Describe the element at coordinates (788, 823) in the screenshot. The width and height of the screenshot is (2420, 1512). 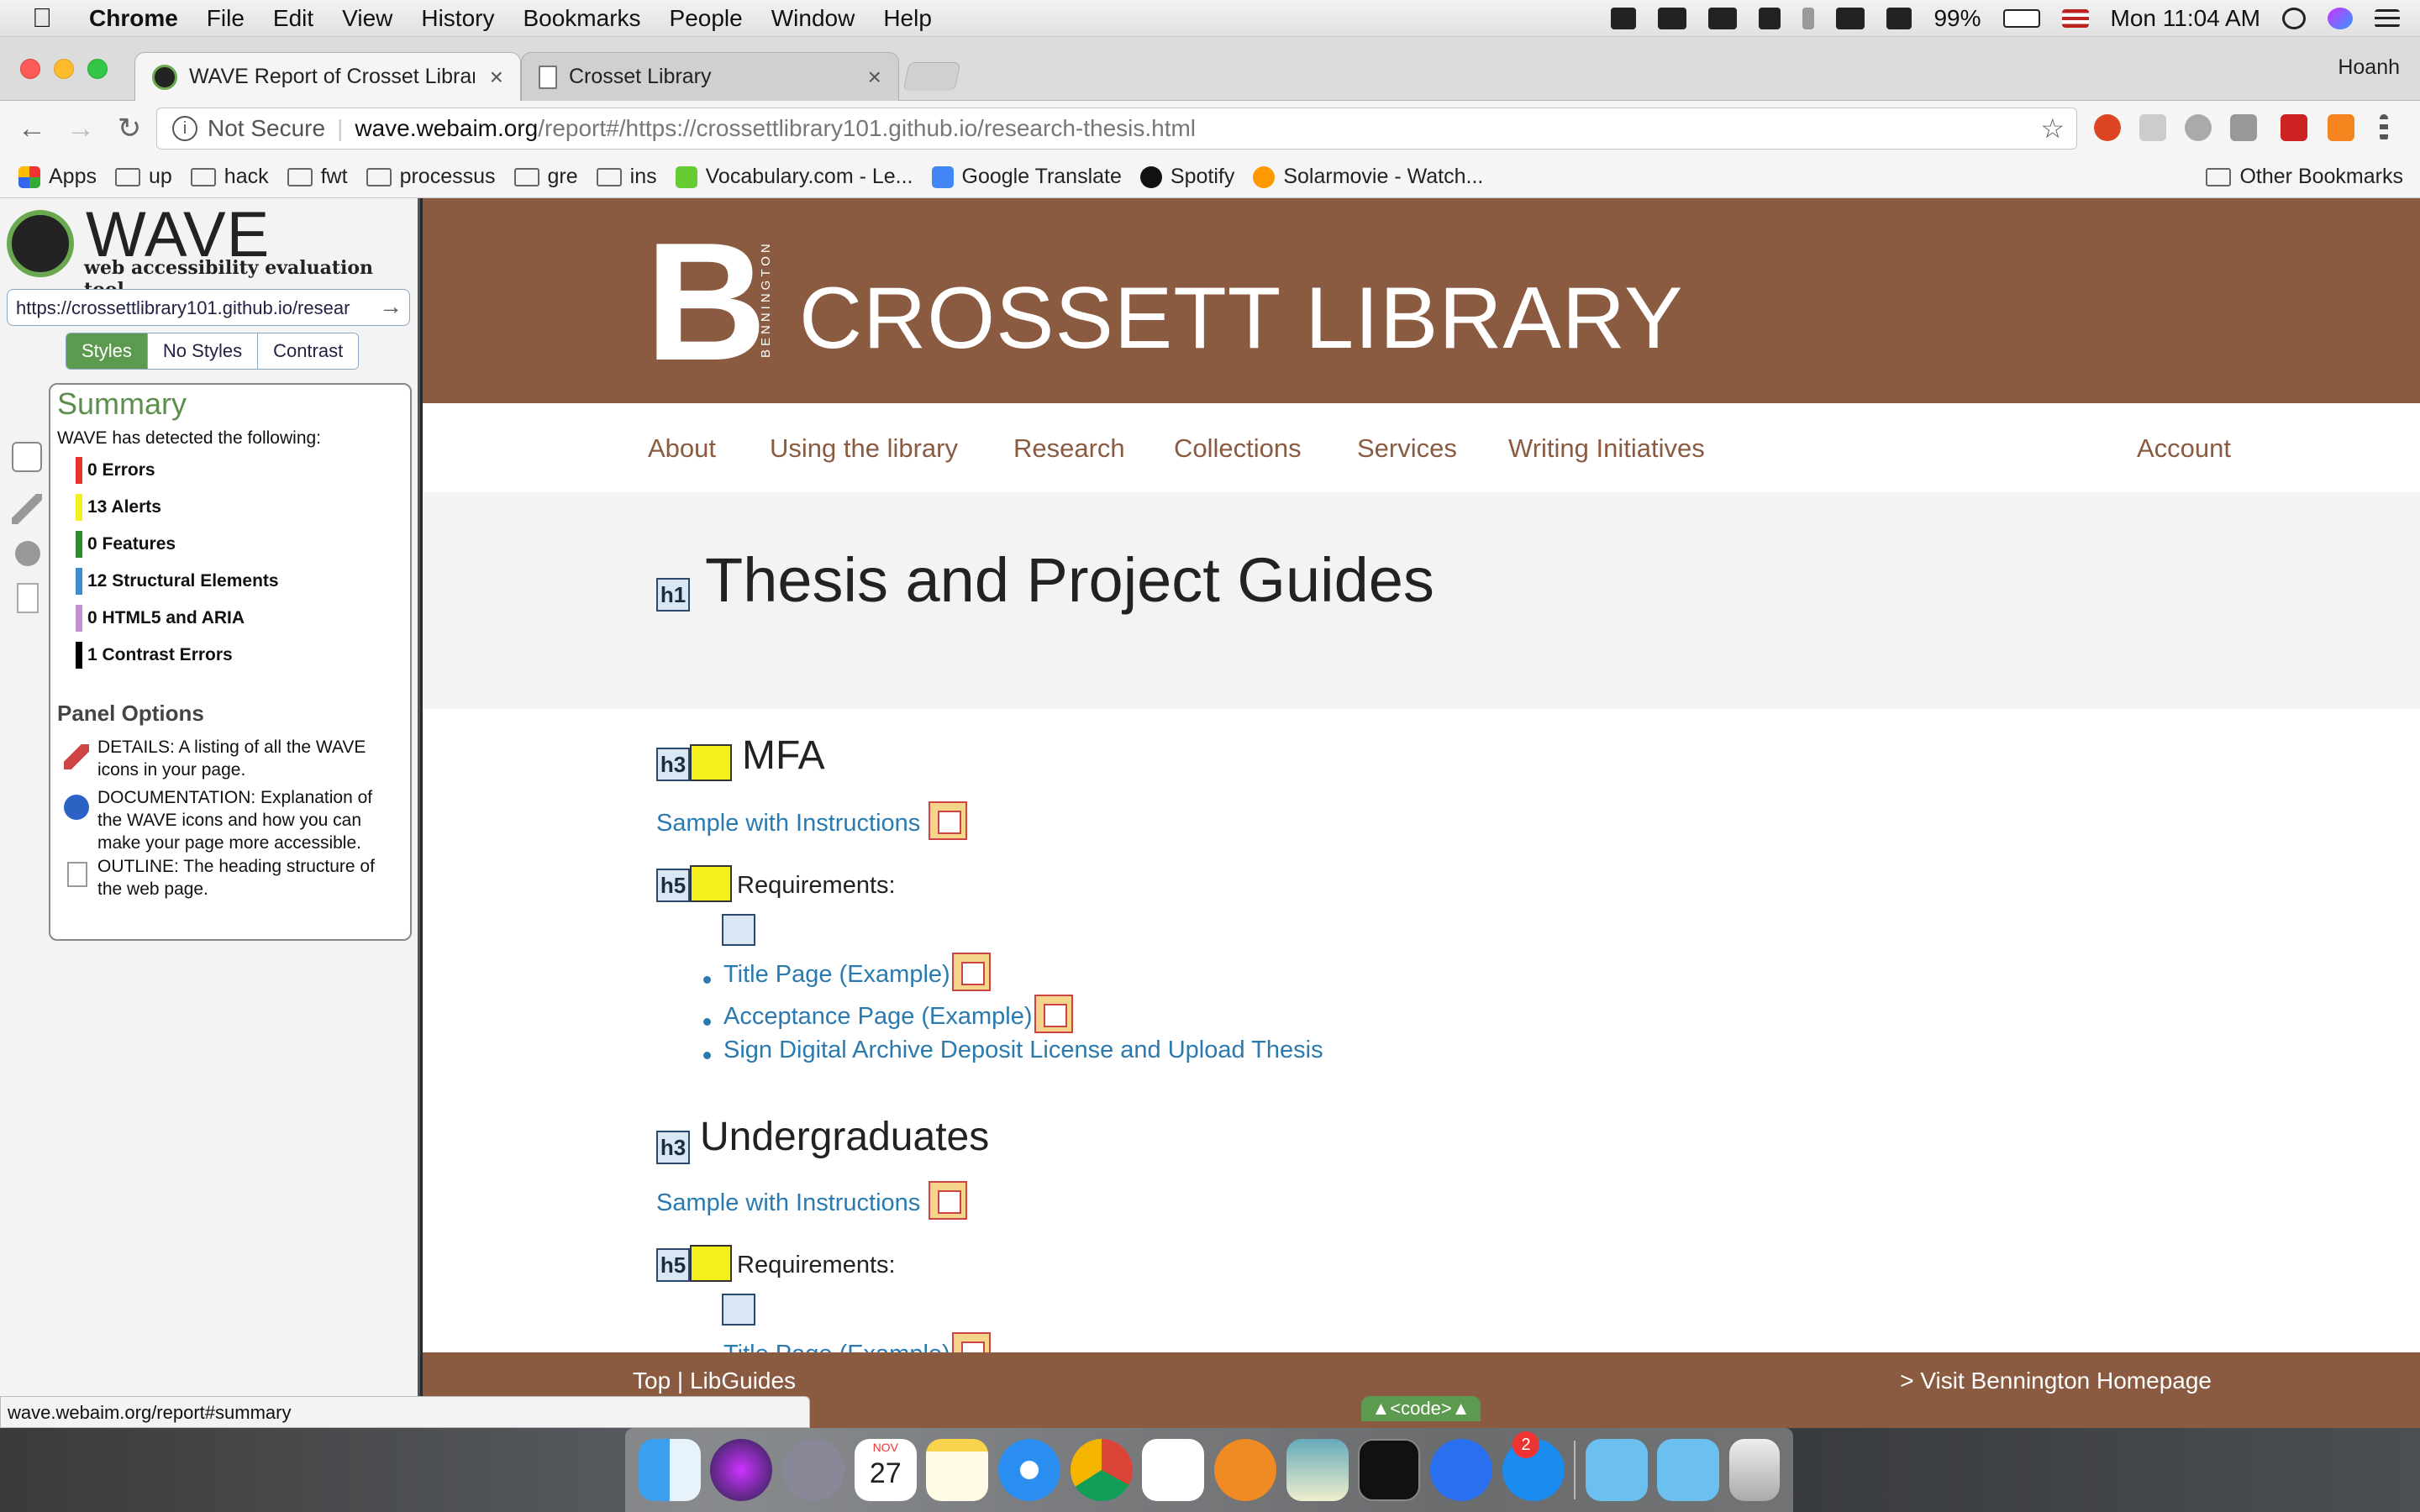
I see `mfa-sample-link: Sample with Instructions` at that location.